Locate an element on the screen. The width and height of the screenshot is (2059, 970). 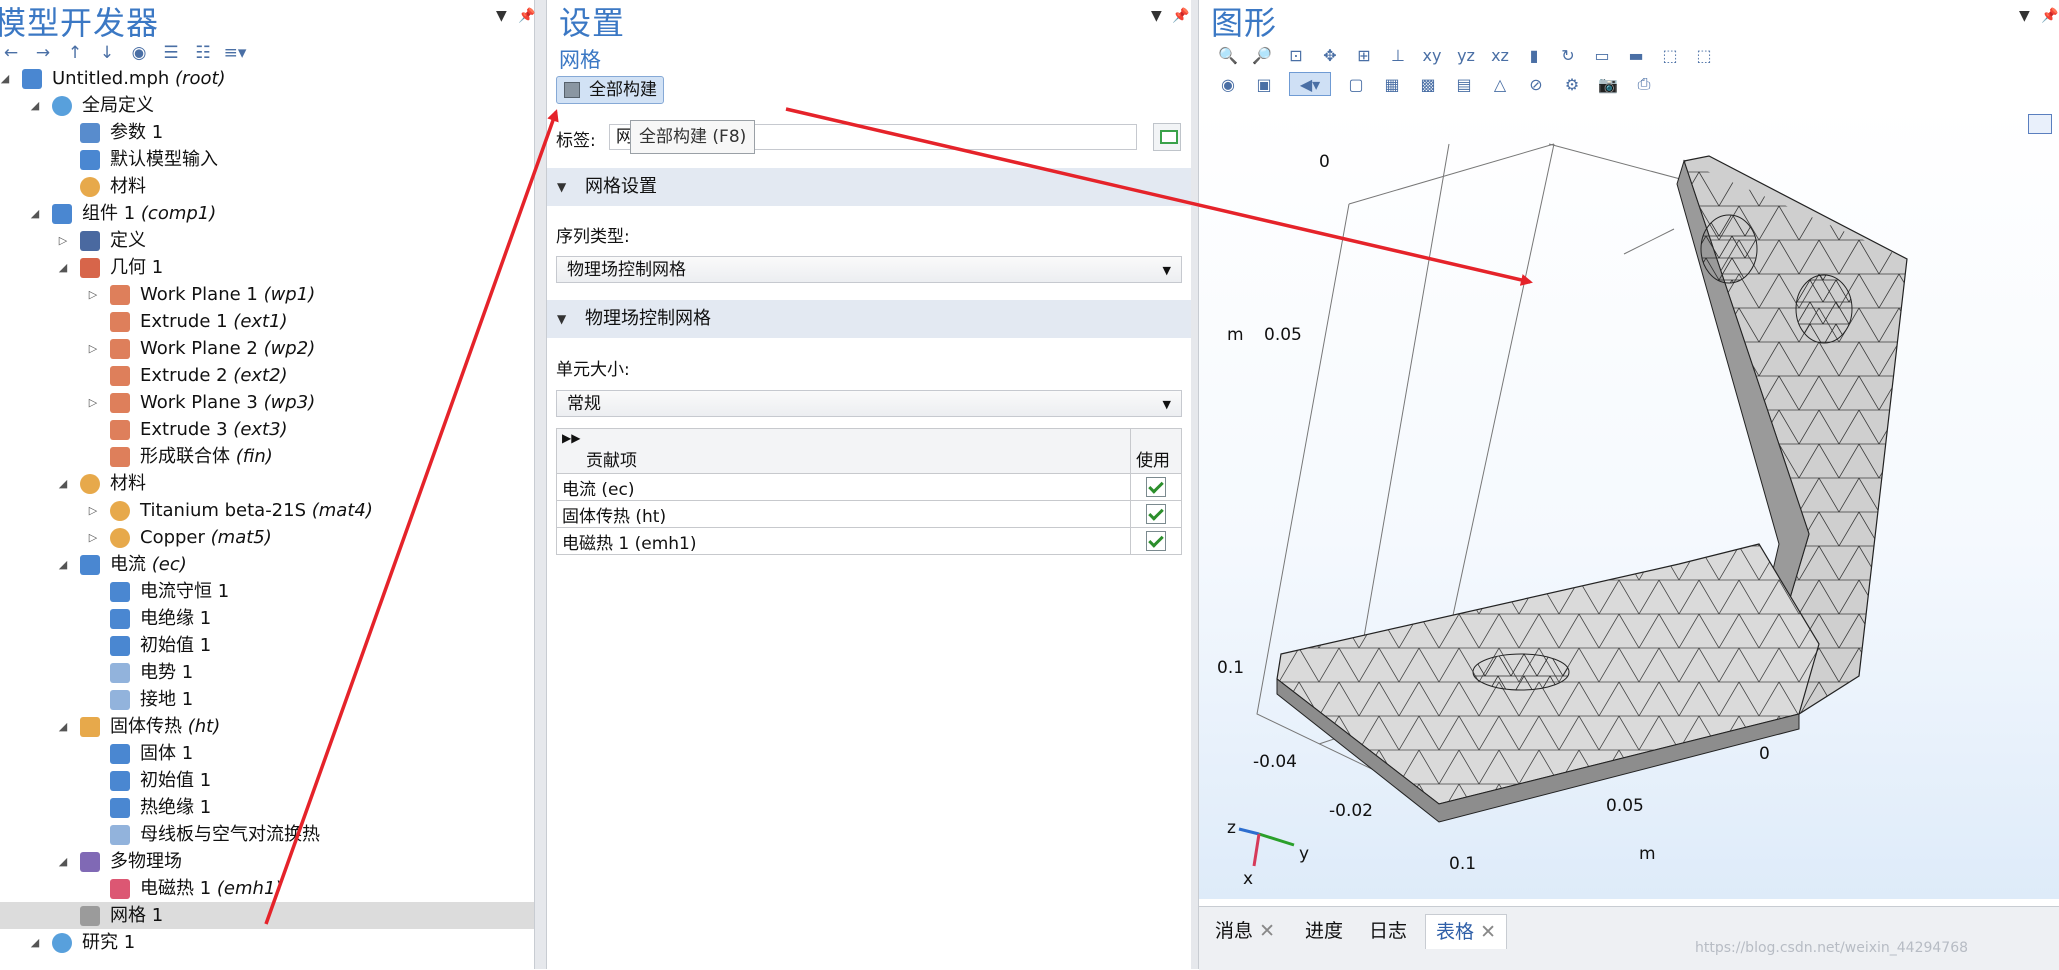
element-size-select: 常规 ▼ is located at coordinates (869, 403).